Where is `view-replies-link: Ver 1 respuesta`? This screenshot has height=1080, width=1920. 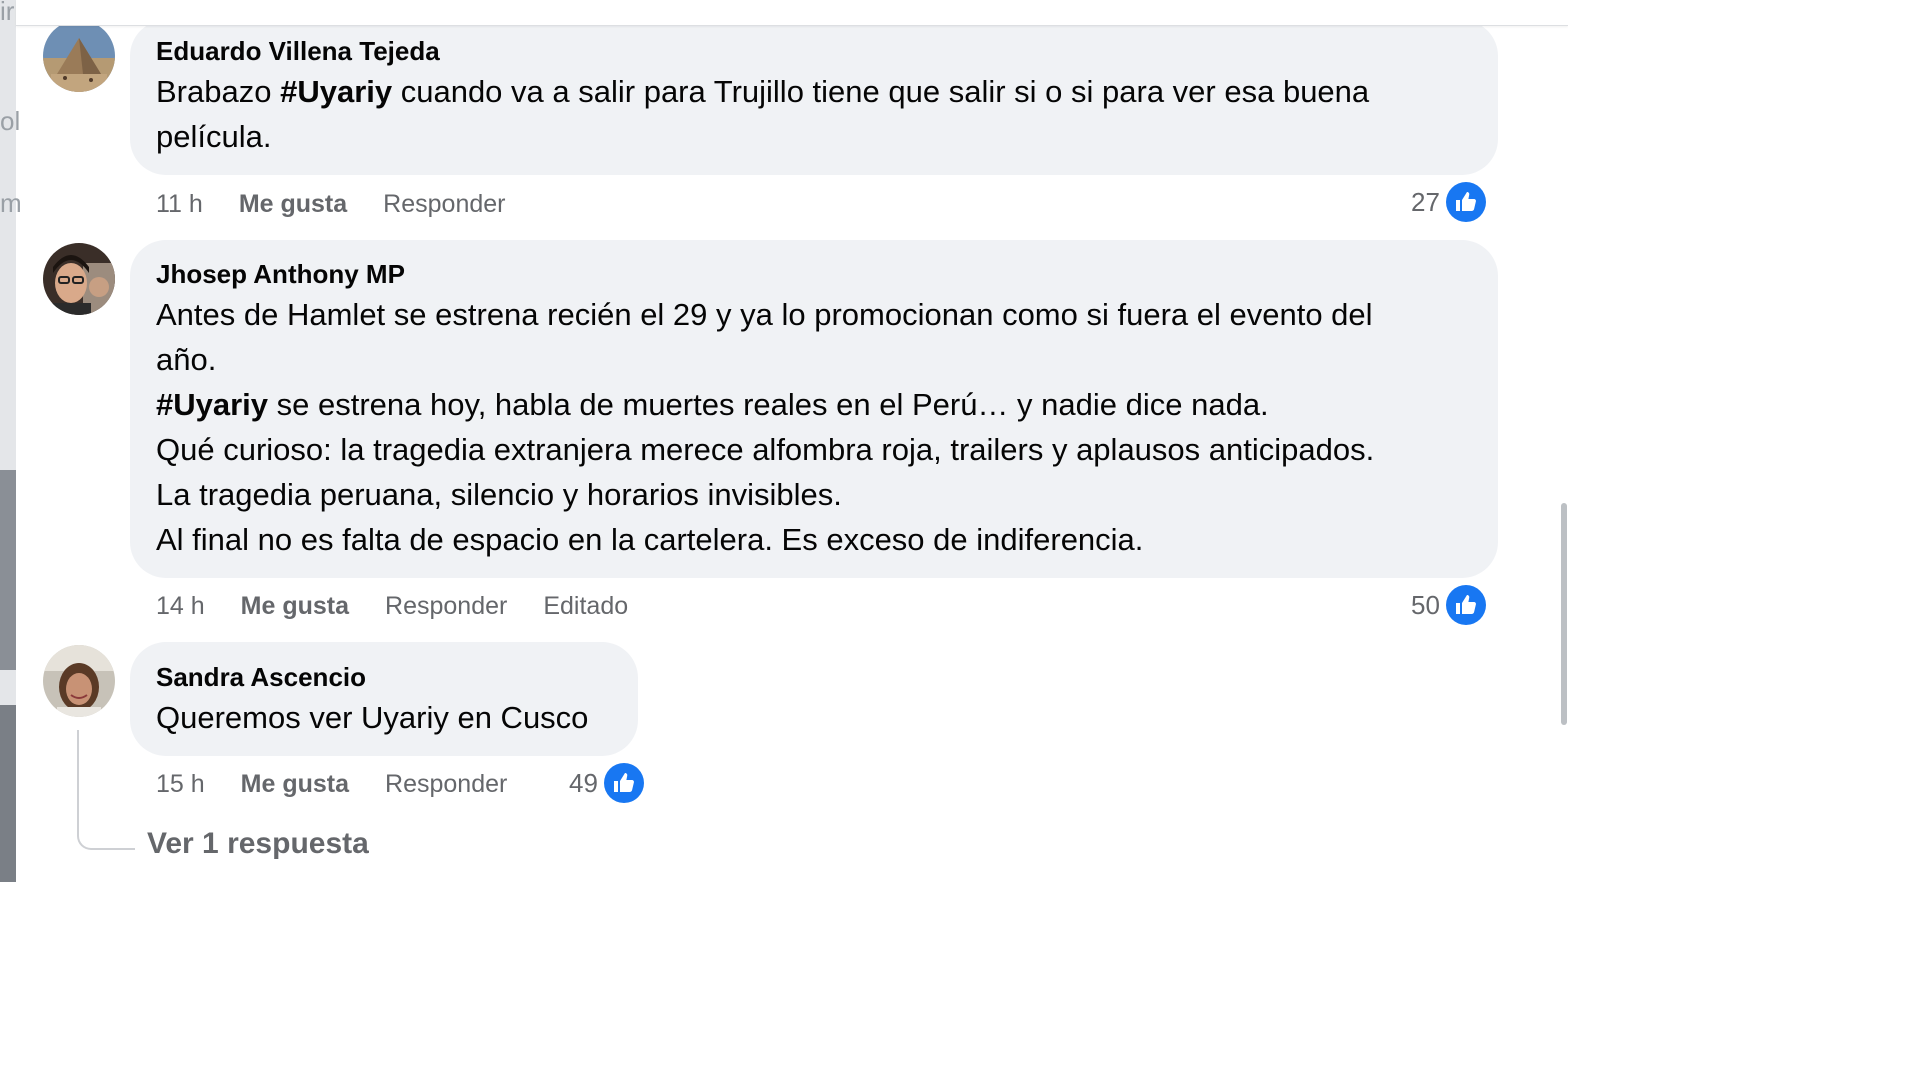 view-replies-link: Ver 1 respuesta is located at coordinates (258, 844).